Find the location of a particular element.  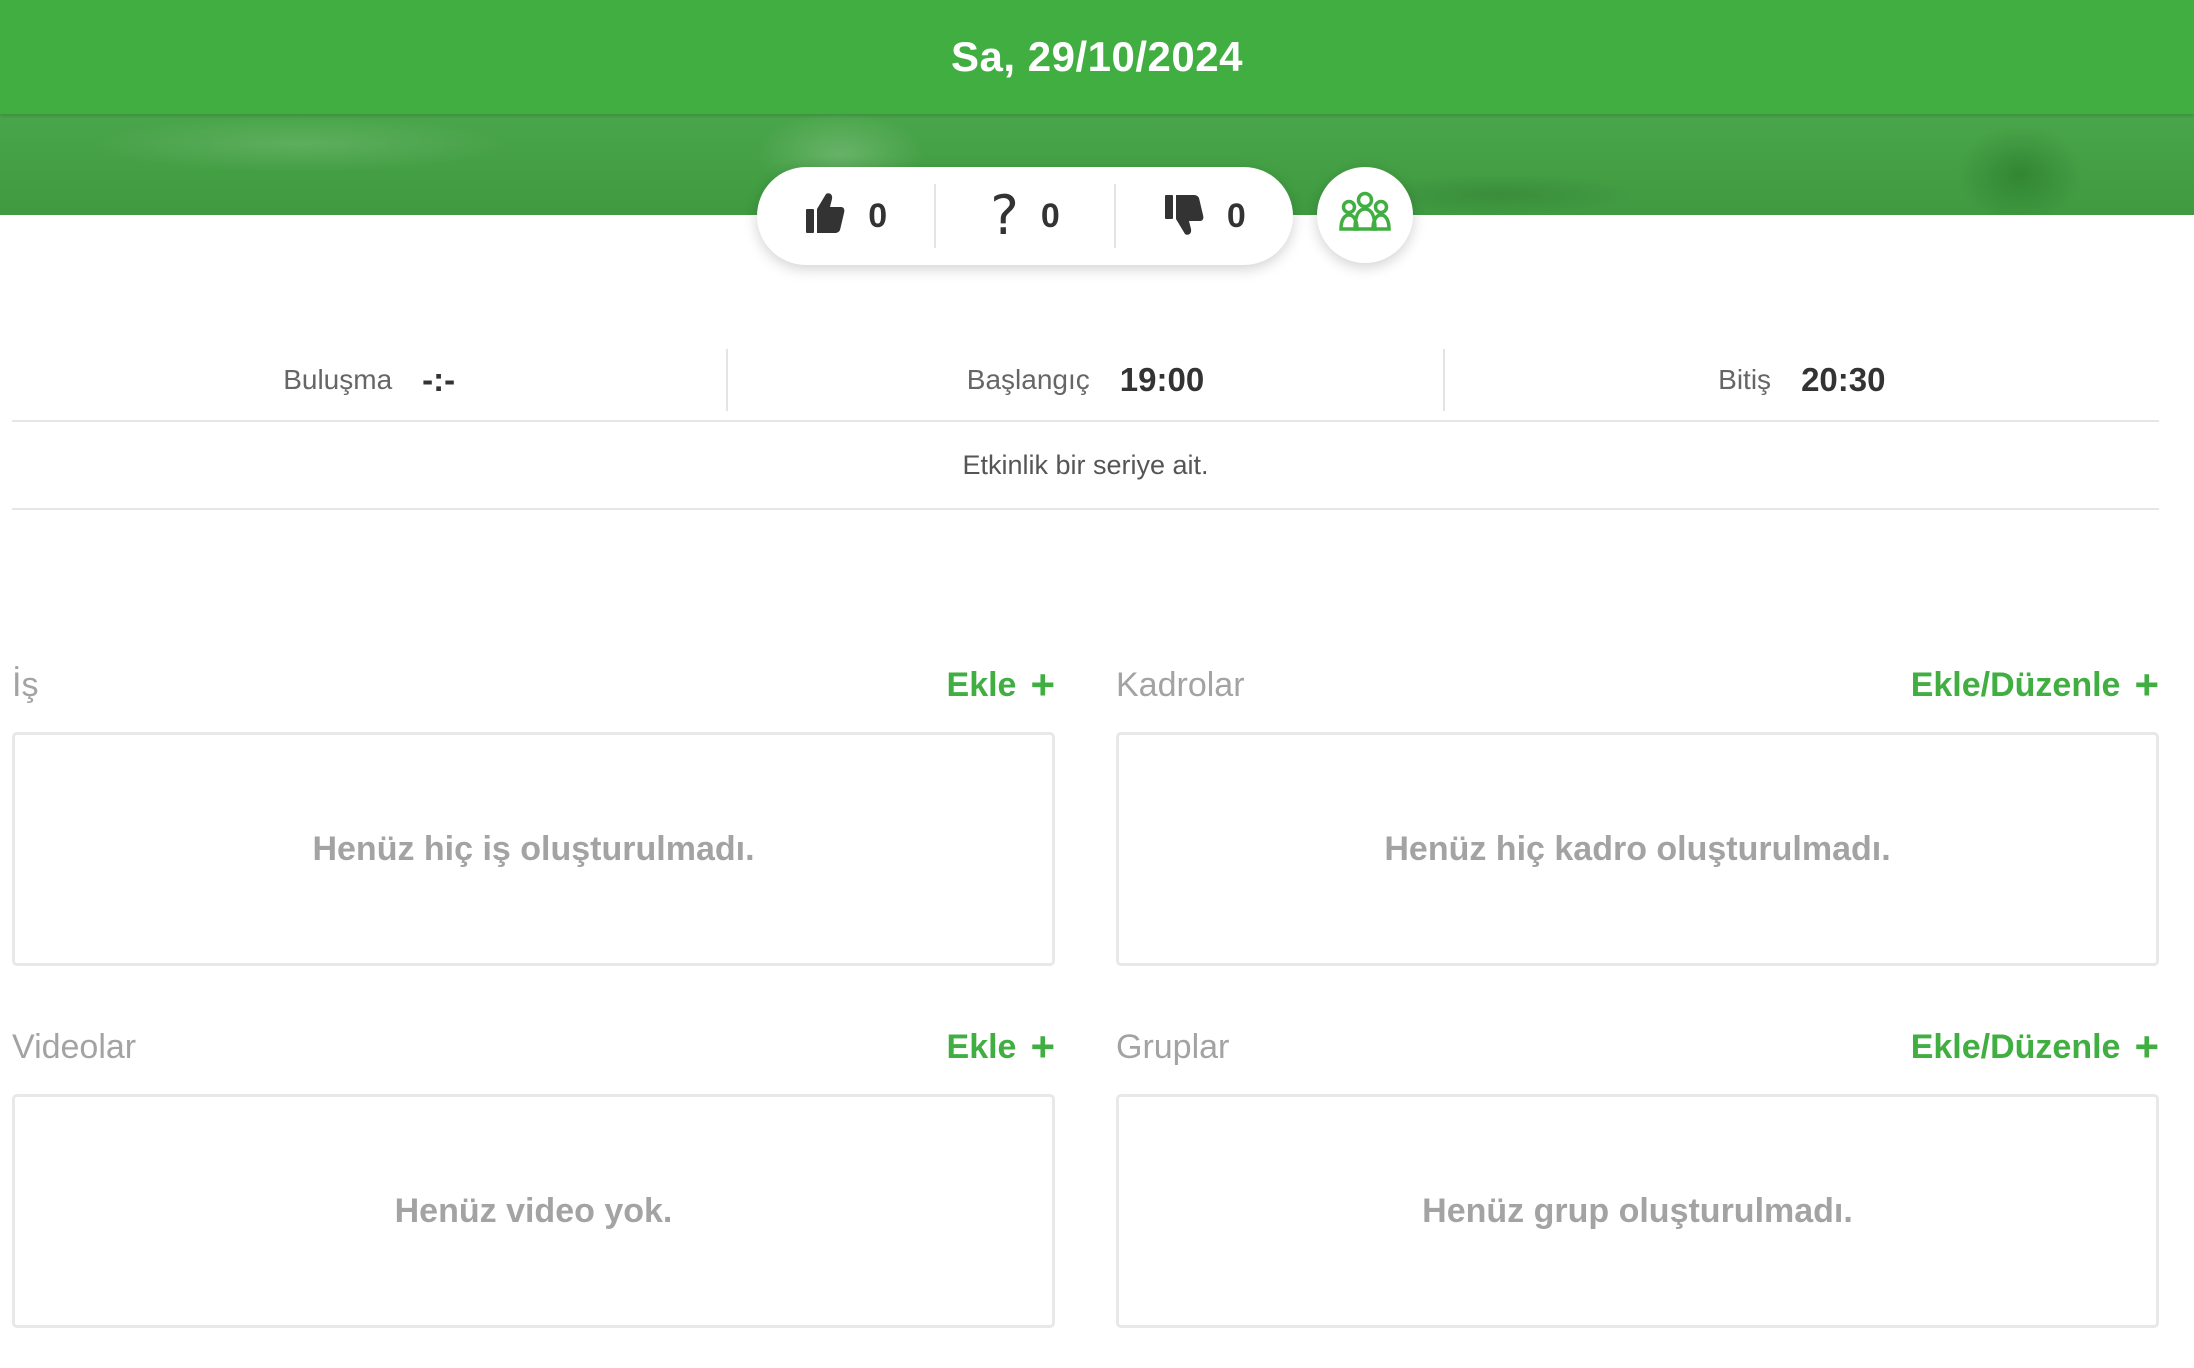

end-time-label: Bitiş is located at coordinates (1745, 379).